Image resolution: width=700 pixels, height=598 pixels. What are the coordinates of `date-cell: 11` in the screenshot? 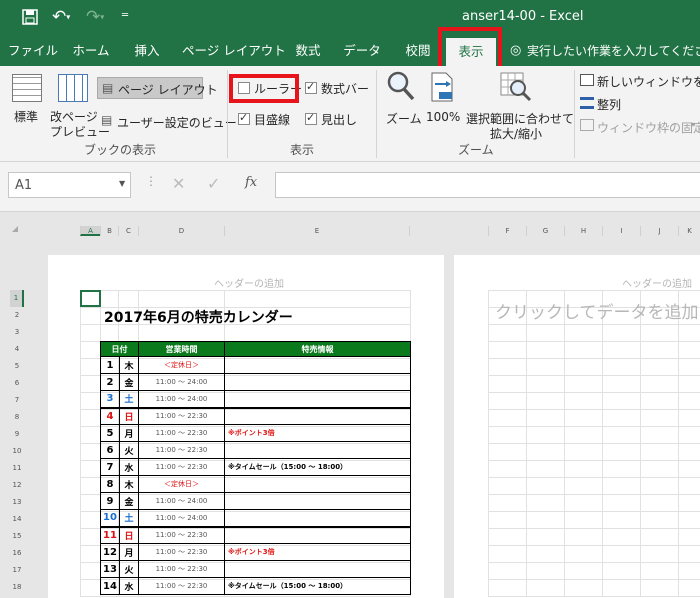 It's located at (110, 535).